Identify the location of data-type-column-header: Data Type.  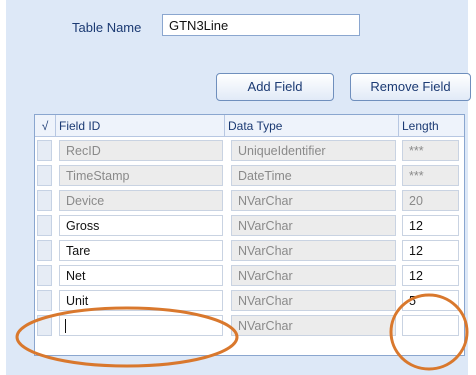
(312, 126).